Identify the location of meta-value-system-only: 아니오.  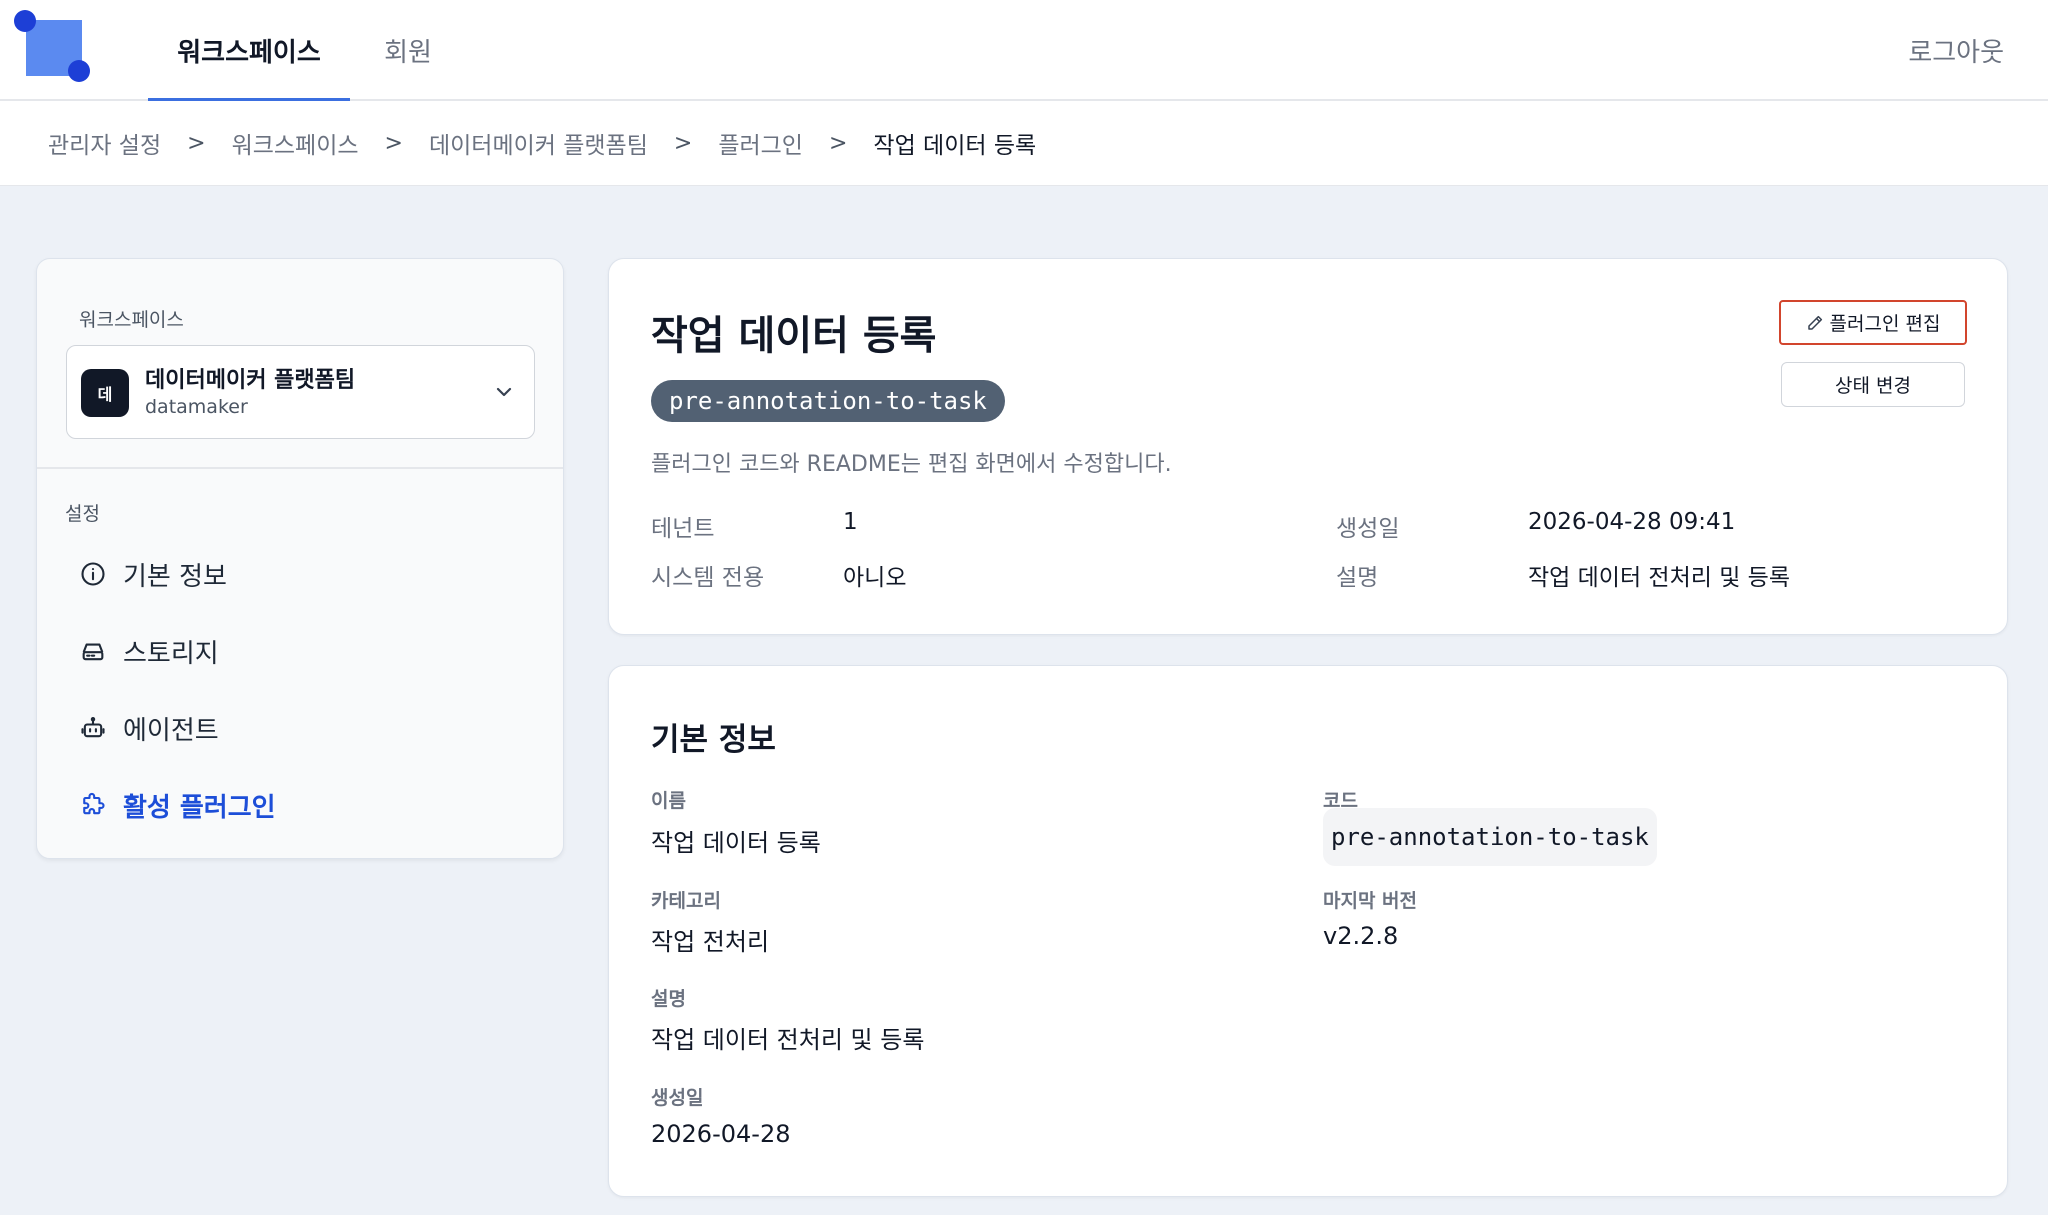
(875, 578).